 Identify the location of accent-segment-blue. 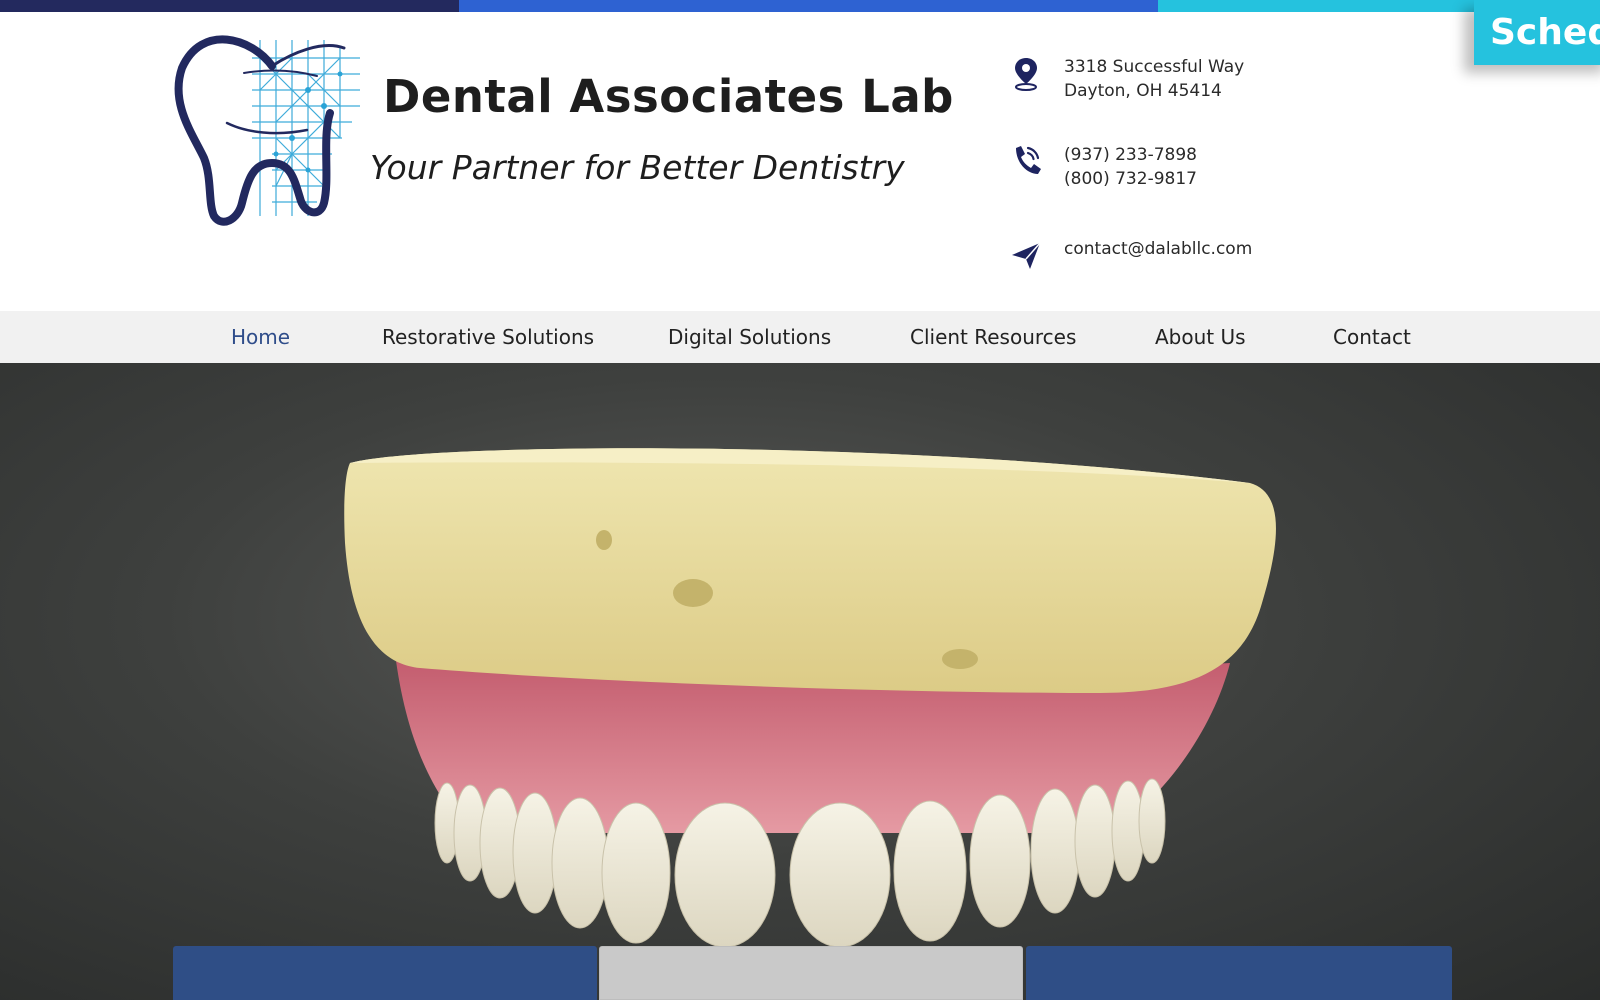
(808, 6).